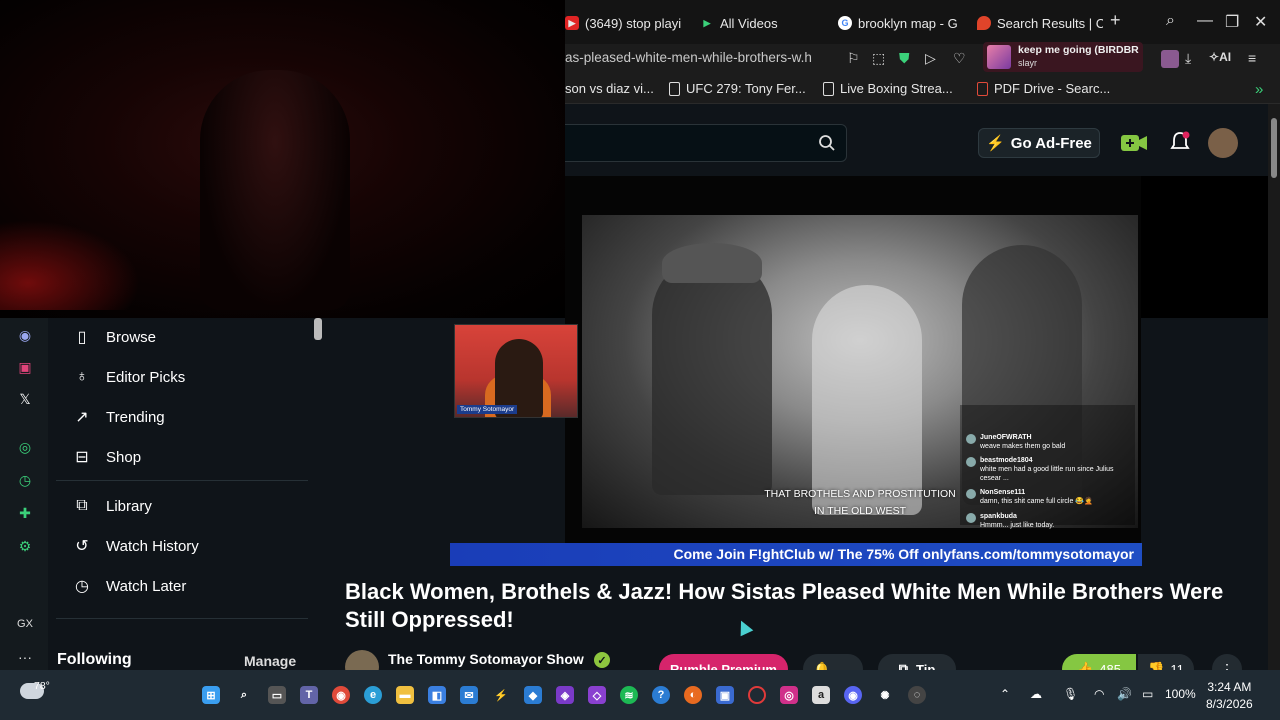 The image size is (1280, 720). What do you see at coordinates (959, 58) in the screenshot?
I see `heart-icon: ♡` at bounding box center [959, 58].